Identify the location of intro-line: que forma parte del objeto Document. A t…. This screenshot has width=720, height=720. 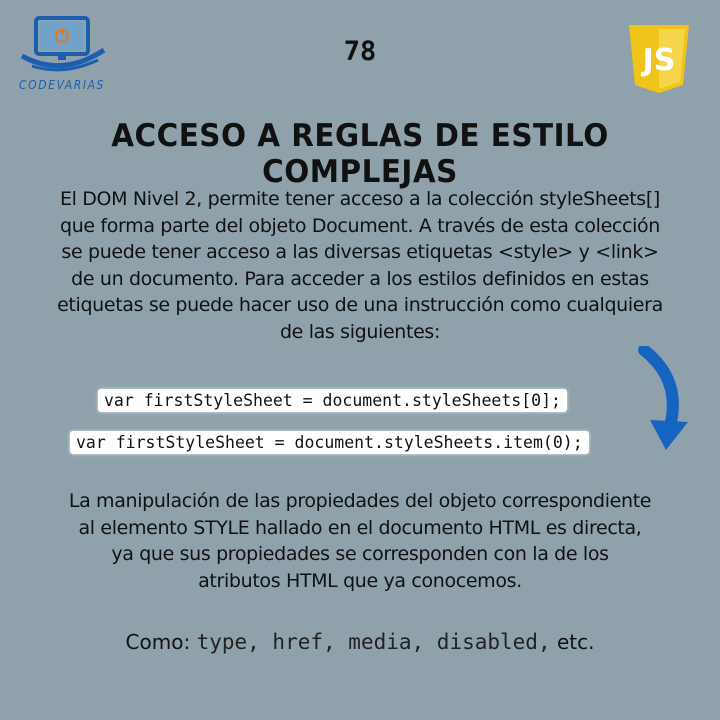
(359, 225).